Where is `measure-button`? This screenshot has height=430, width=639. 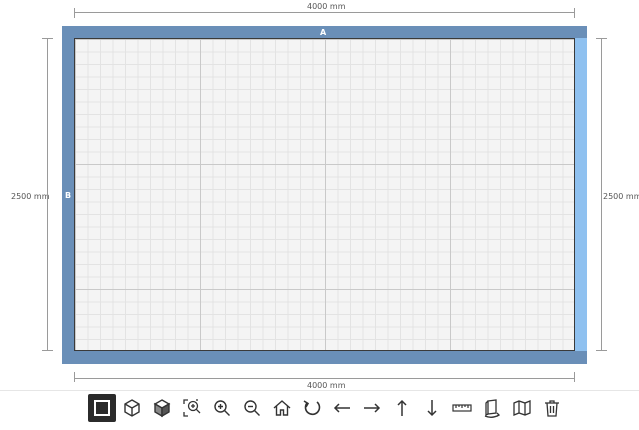 measure-button is located at coordinates (462, 408).